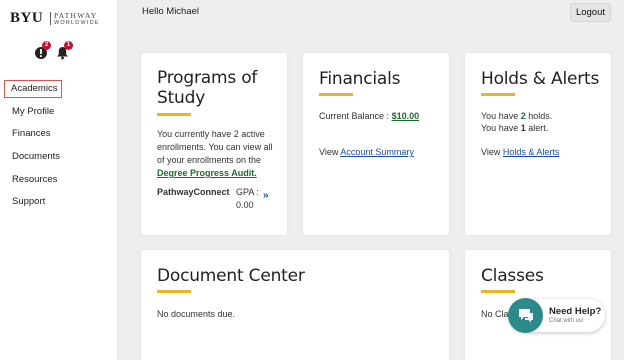  Describe the element at coordinates (531, 152) in the screenshot. I see `holds-alerts-link: Holds & Alerts` at that location.